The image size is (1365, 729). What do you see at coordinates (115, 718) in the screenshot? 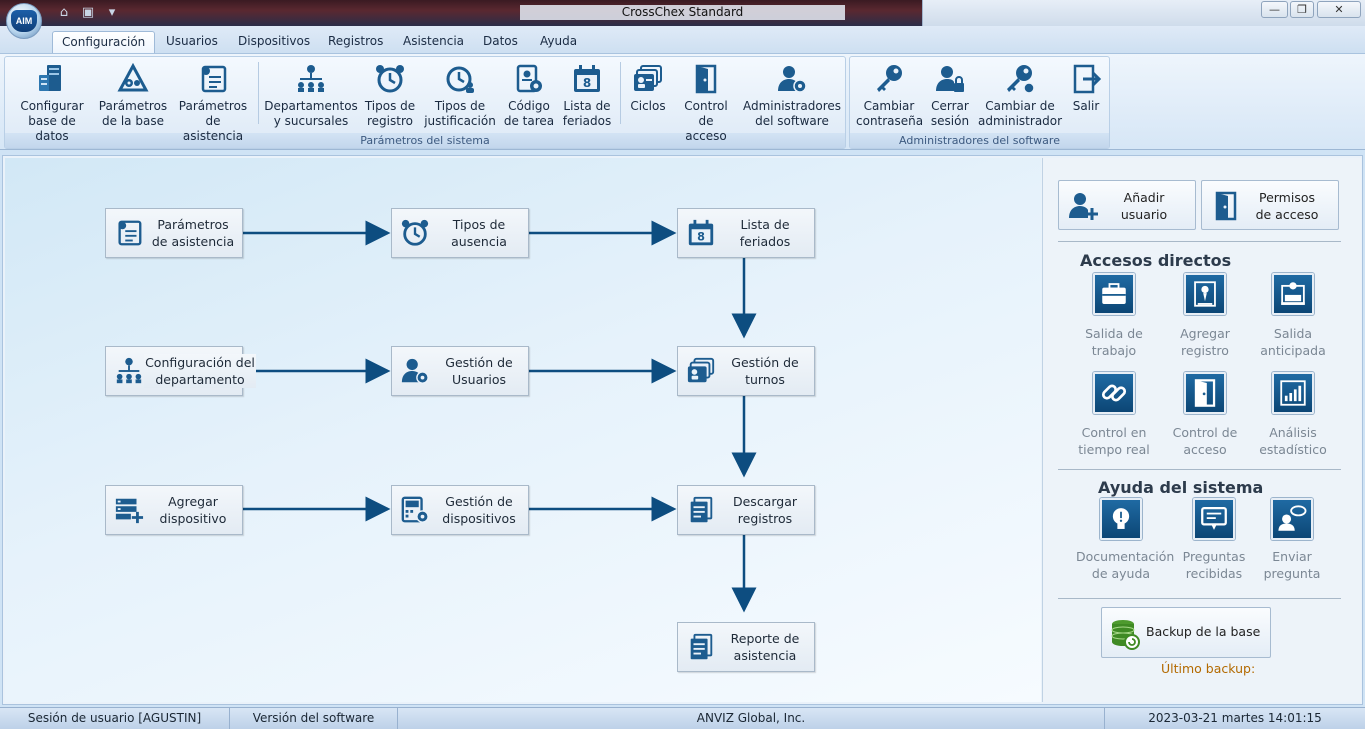
I see `session-status: Sesión de usuario [AGUSTIN]` at bounding box center [115, 718].